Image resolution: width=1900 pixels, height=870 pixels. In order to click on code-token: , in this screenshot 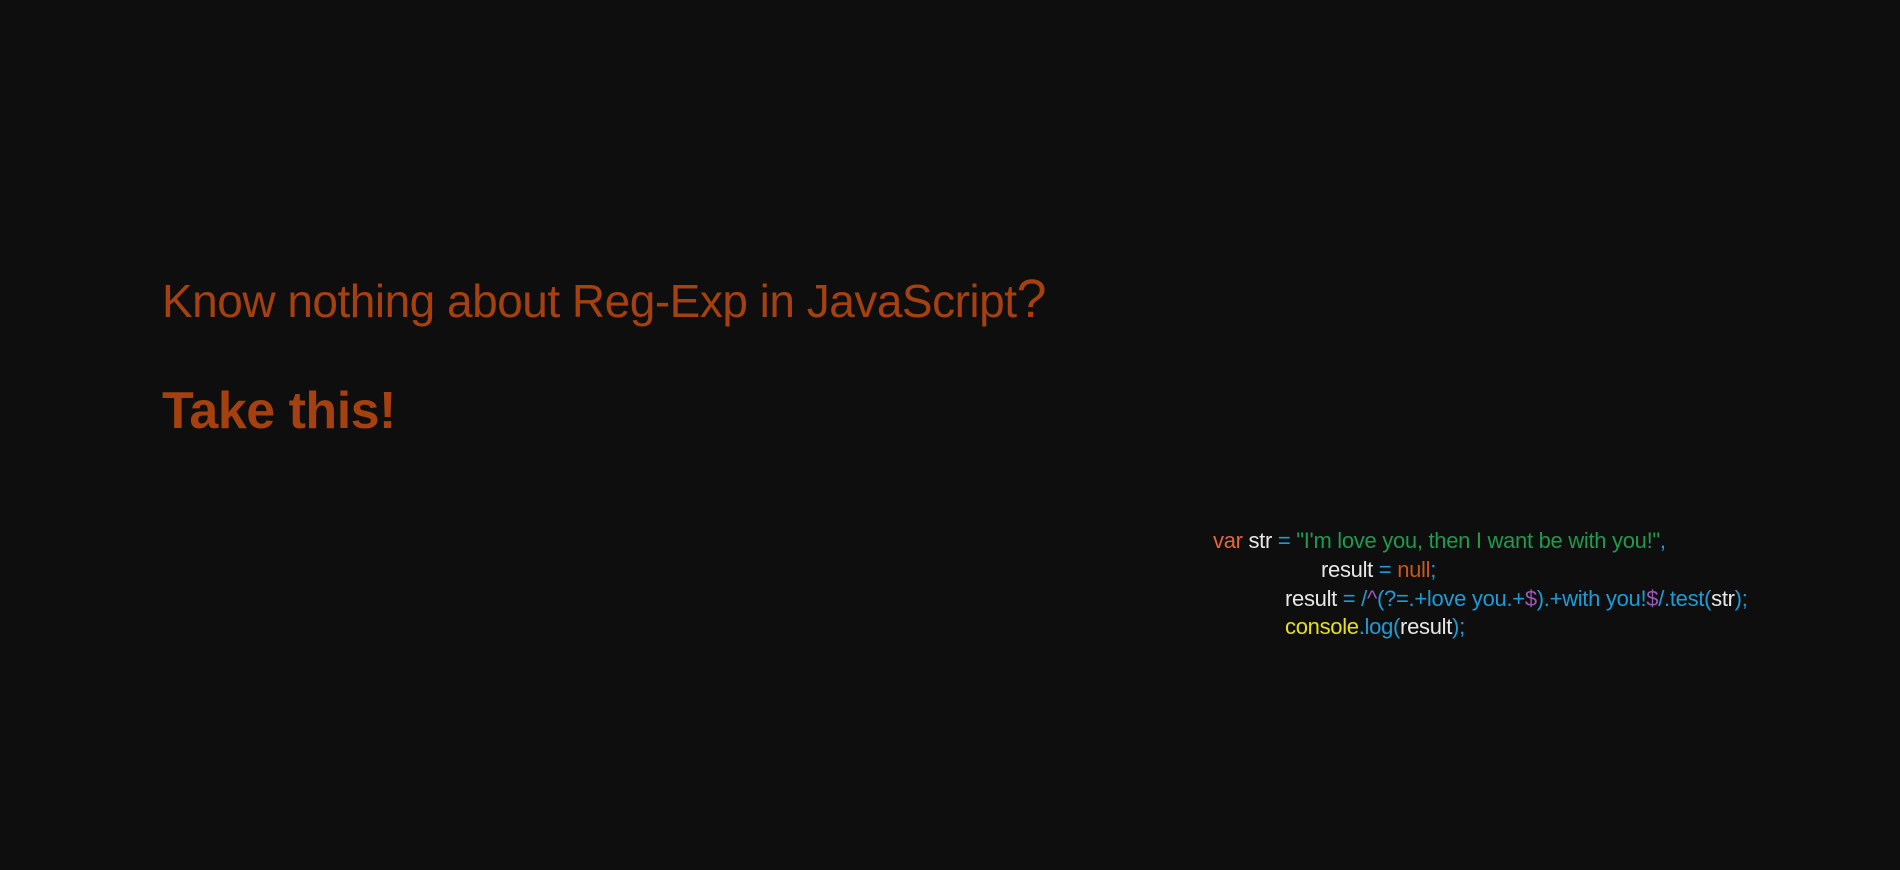, I will do `click(1662, 540)`.